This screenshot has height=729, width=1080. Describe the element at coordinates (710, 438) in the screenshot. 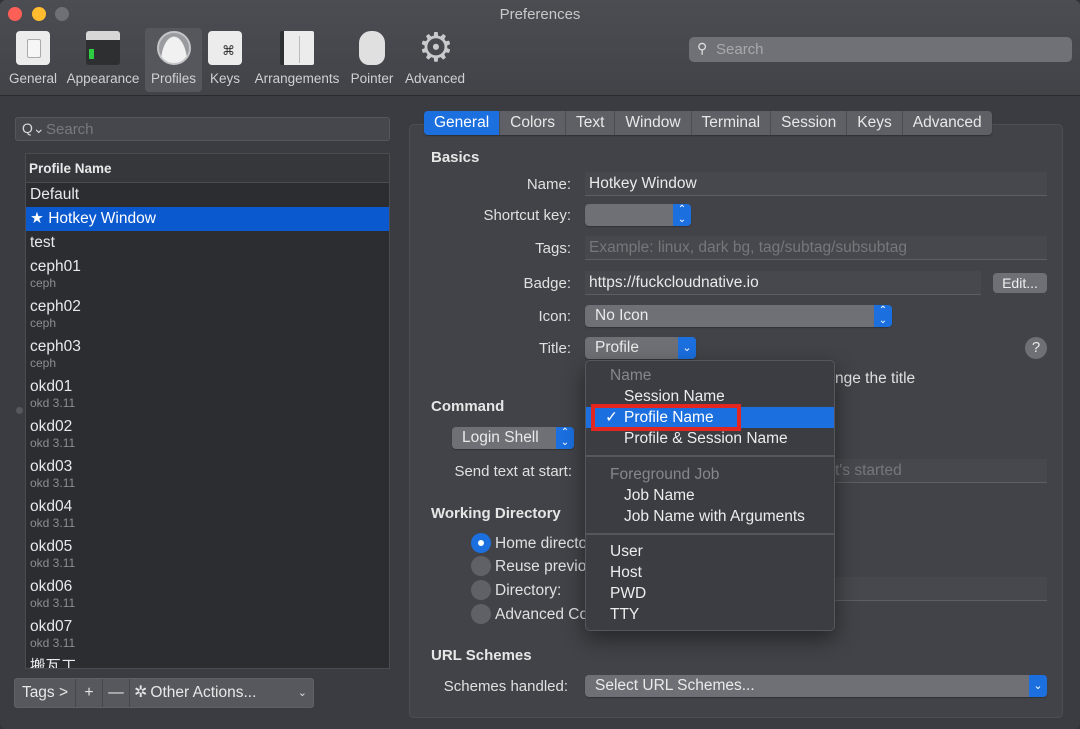

I see `menu-item-profile-session-name: Profile & Session Name` at that location.